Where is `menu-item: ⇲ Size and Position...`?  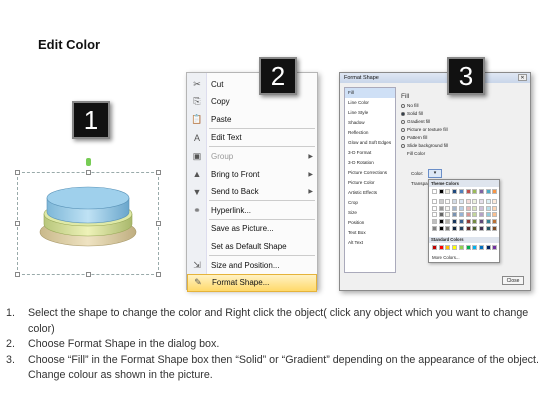 menu-item: ⇲ Size and Position... is located at coordinates (252, 265).